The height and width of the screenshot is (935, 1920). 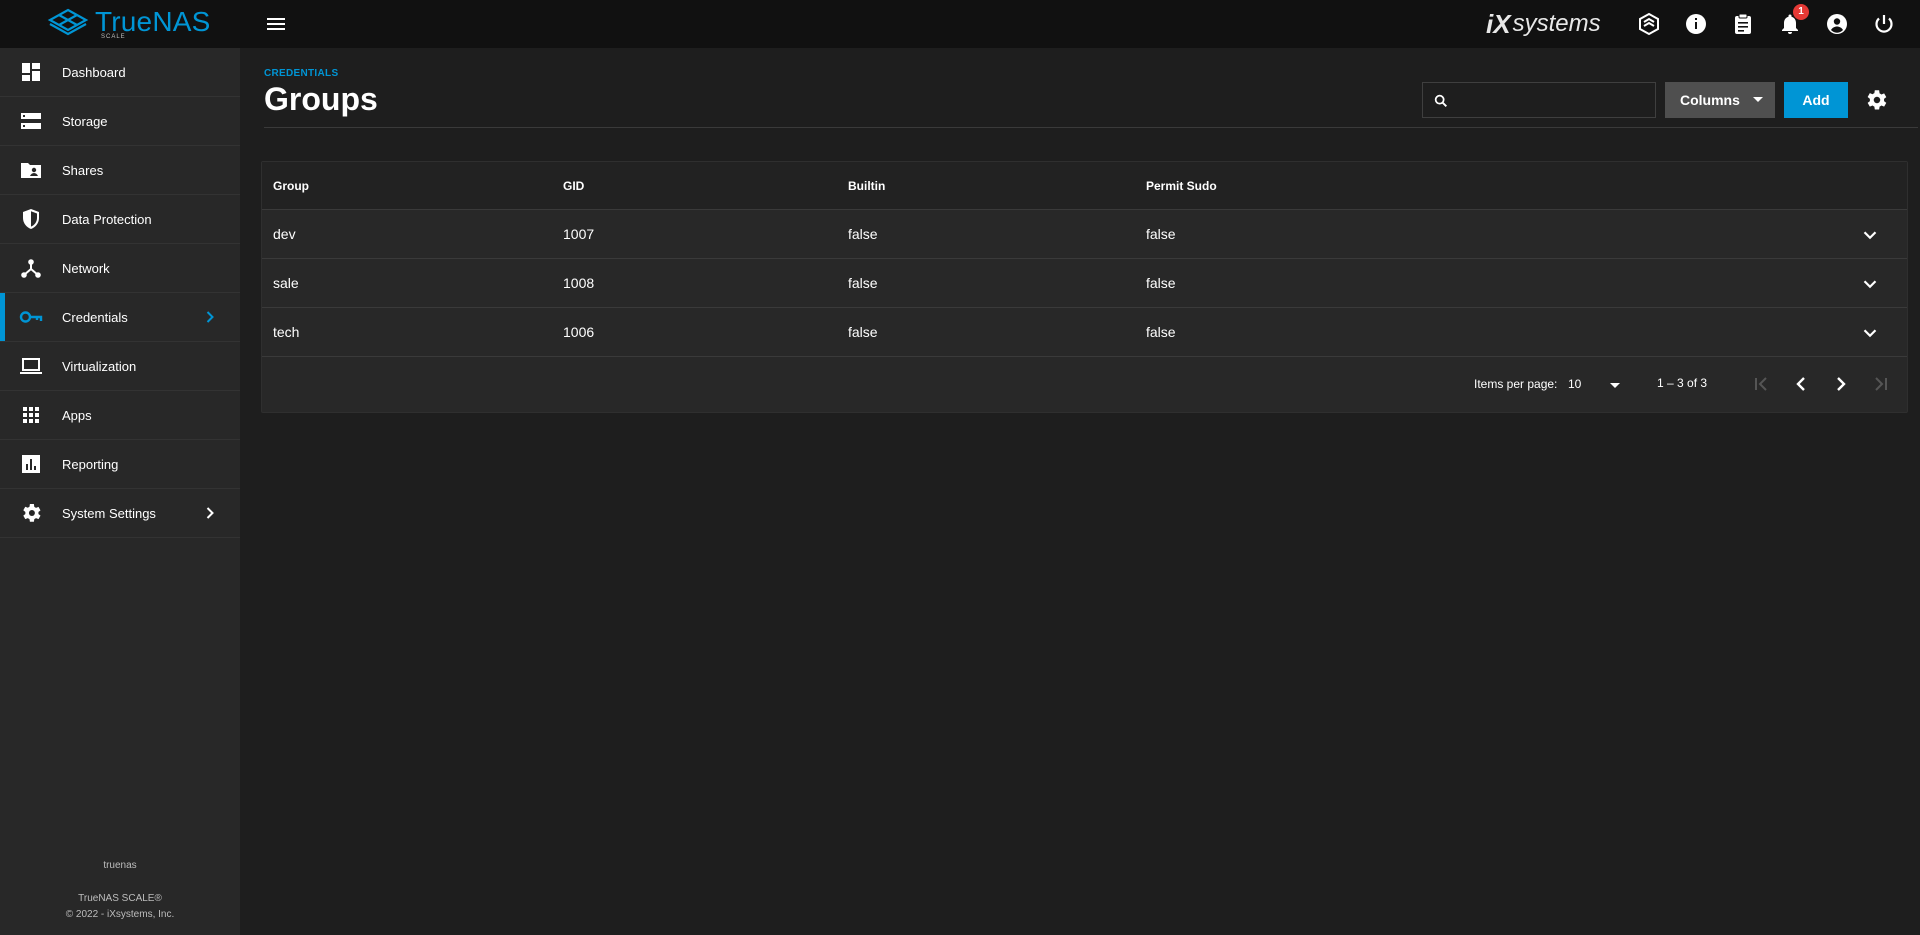 I want to click on last-page-icon, so click(x=1881, y=384).